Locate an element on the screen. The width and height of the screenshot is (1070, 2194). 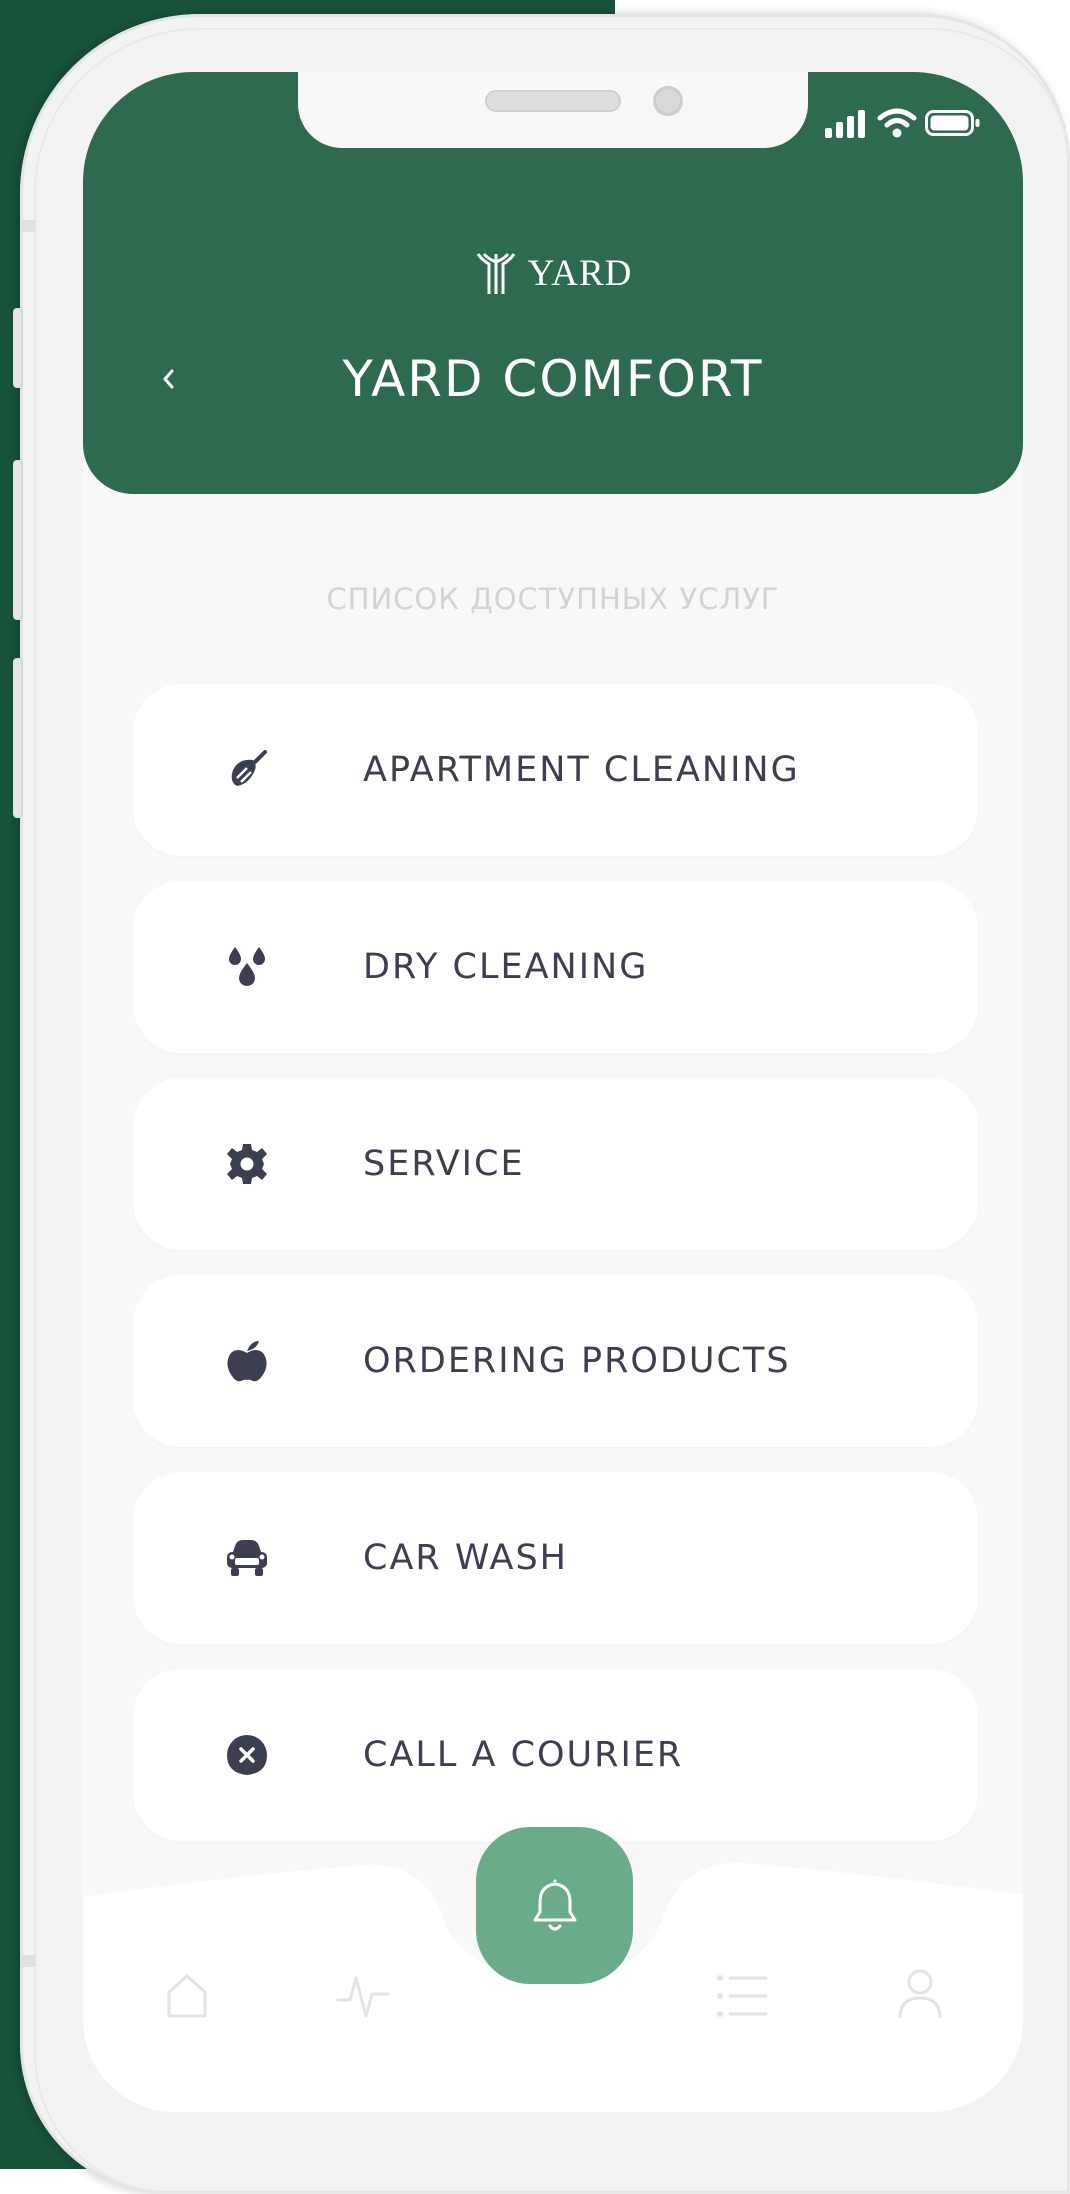
broom-icon is located at coordinates (249, 768).